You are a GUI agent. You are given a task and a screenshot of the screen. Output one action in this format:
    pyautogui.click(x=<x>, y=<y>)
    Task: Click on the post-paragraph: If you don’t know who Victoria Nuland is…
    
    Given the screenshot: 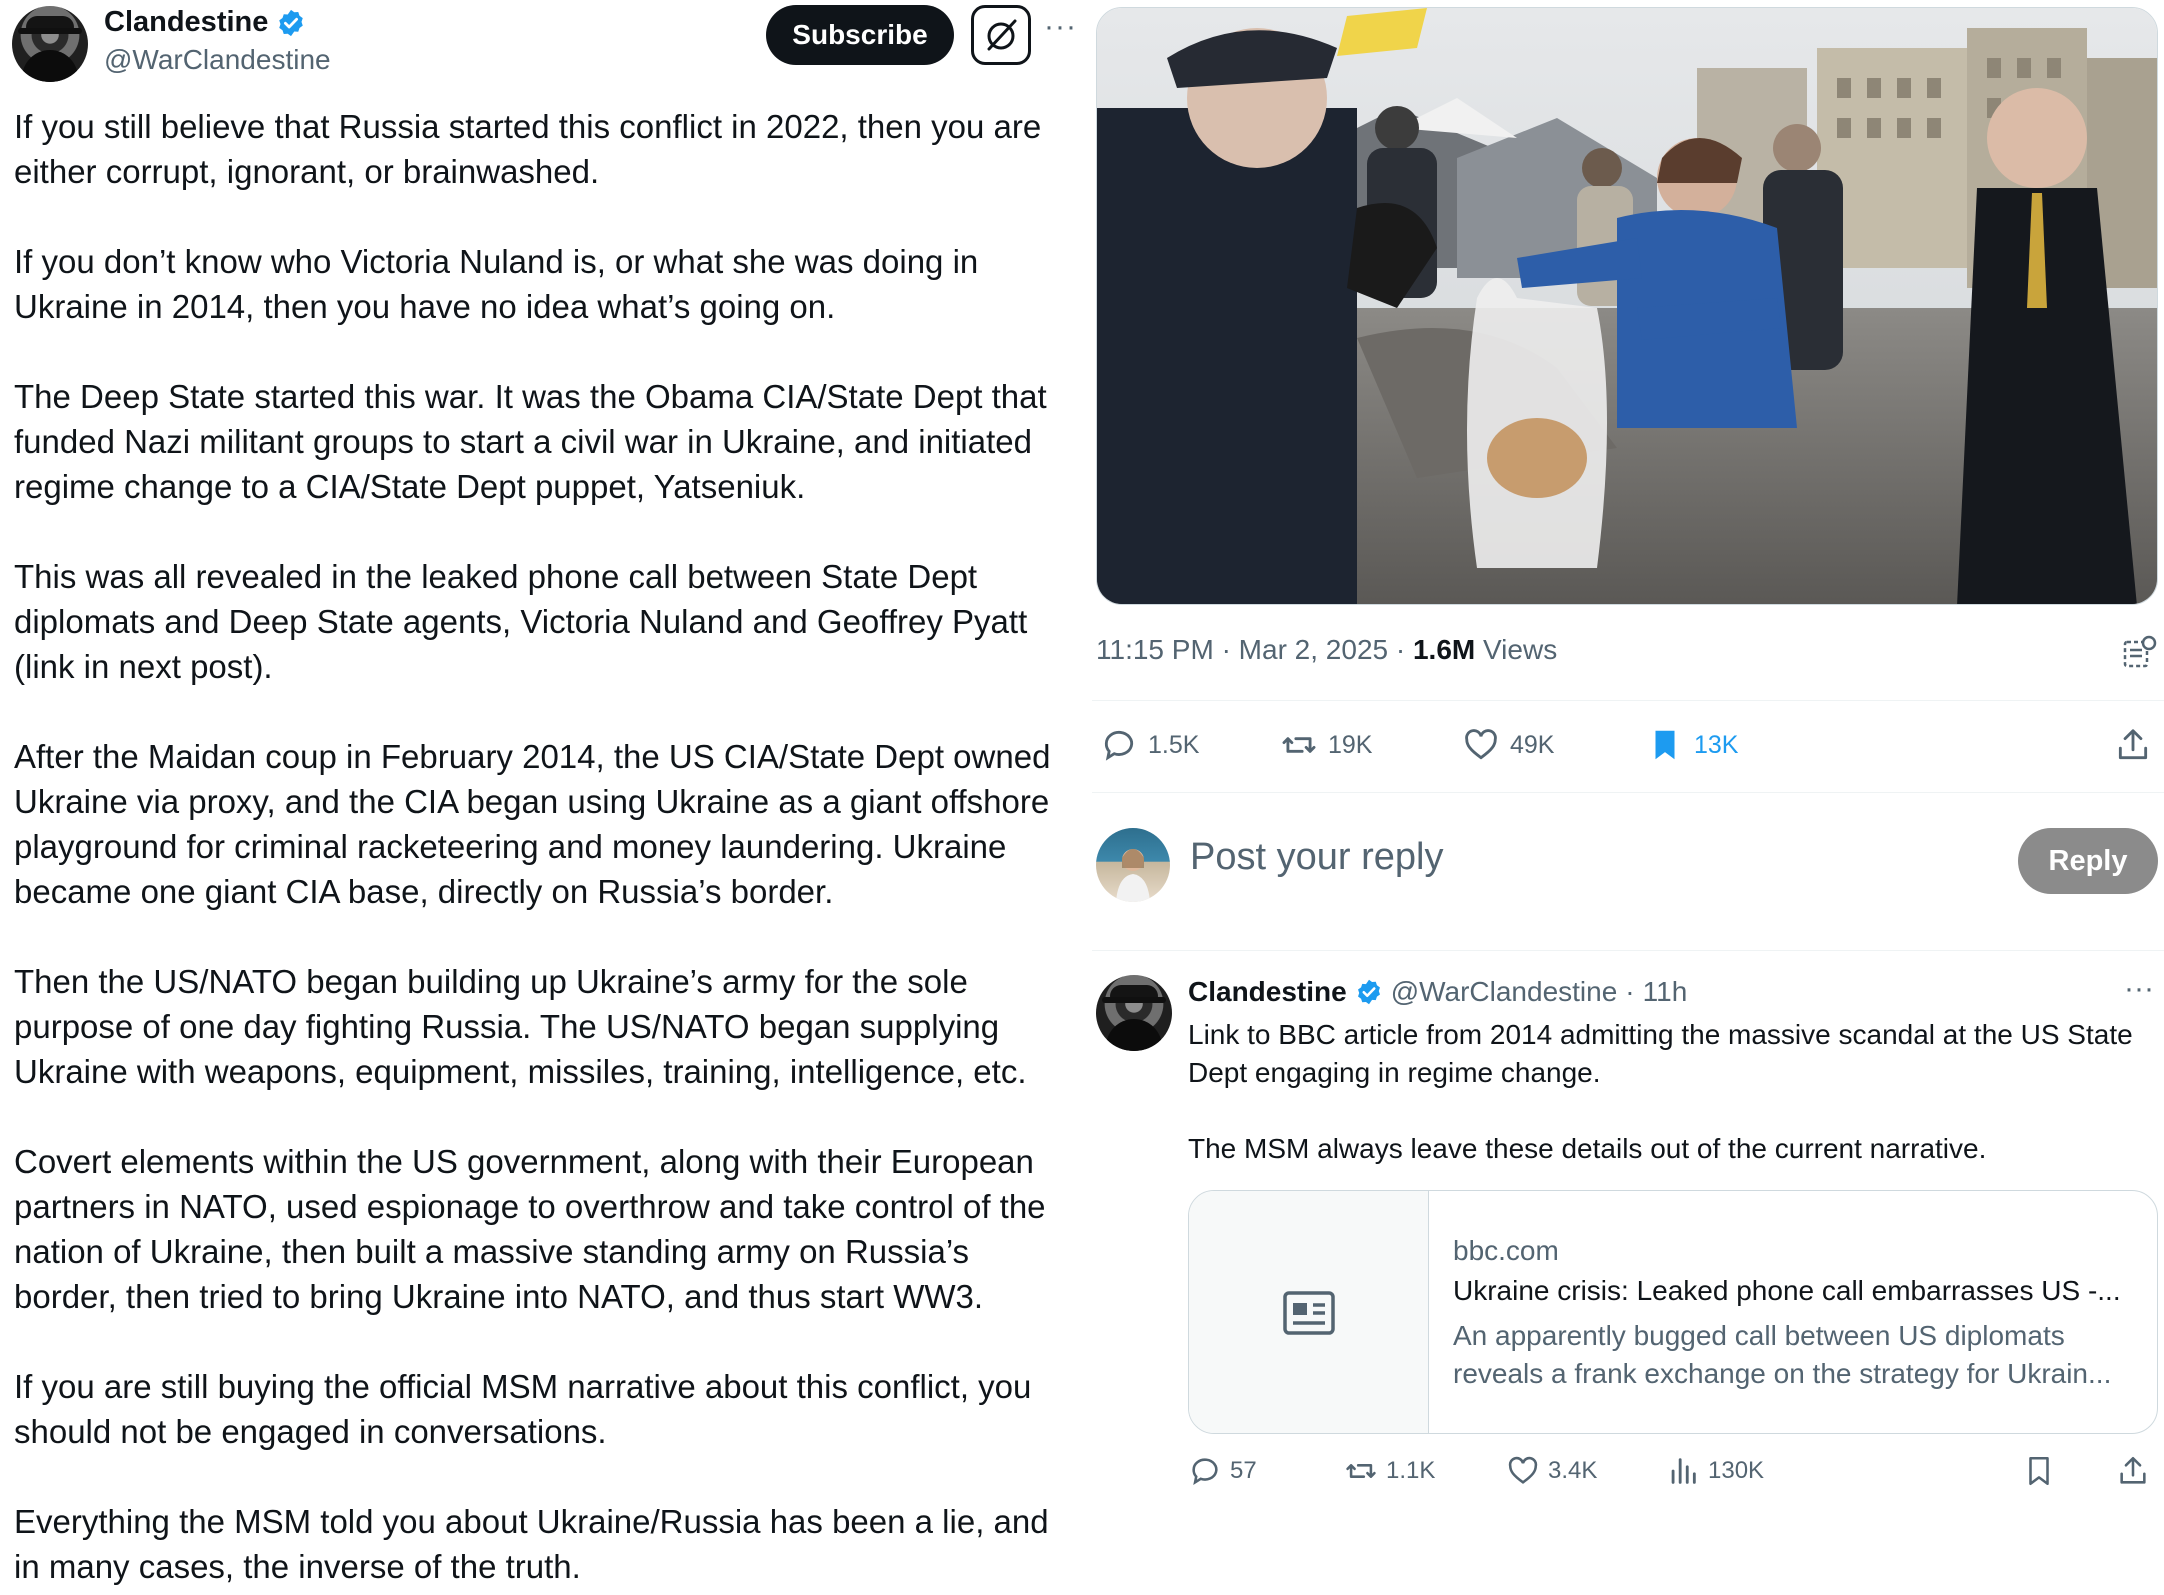 What is the action you would take?
    pyautogui.click(x=496, y=284)
    